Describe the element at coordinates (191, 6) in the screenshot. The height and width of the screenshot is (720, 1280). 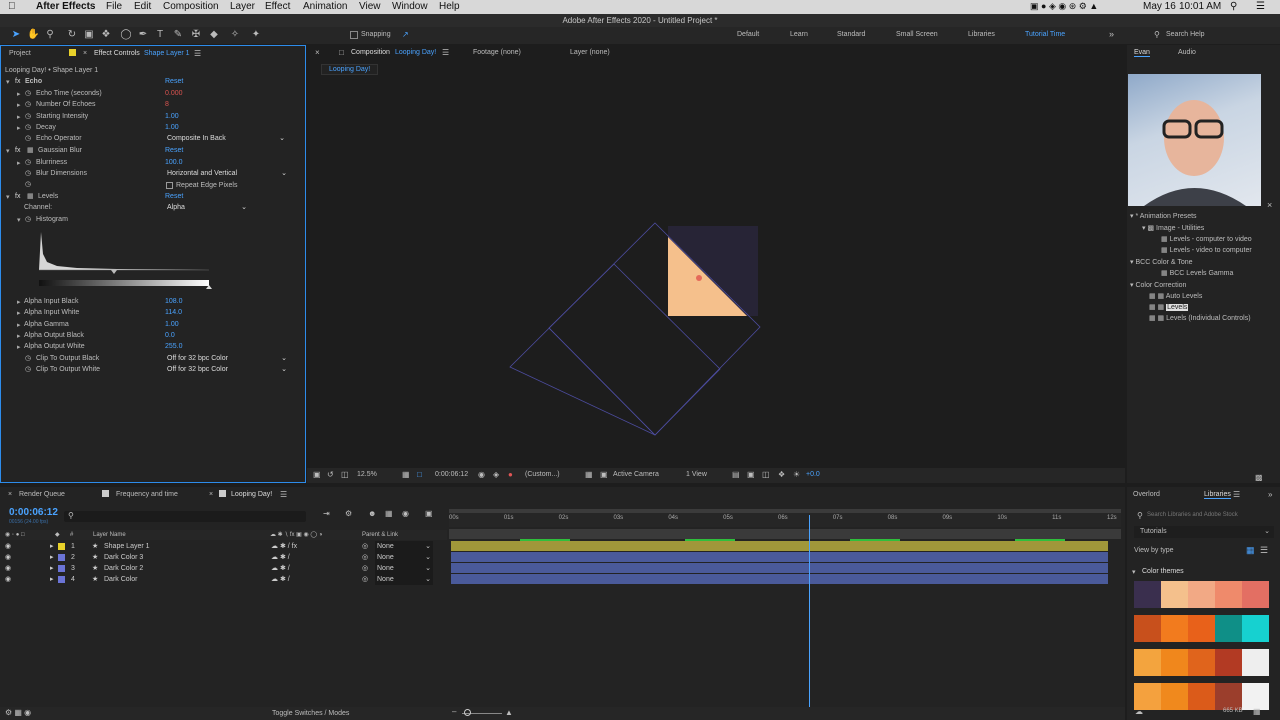
I see `menu-composition: Composition` at that location.